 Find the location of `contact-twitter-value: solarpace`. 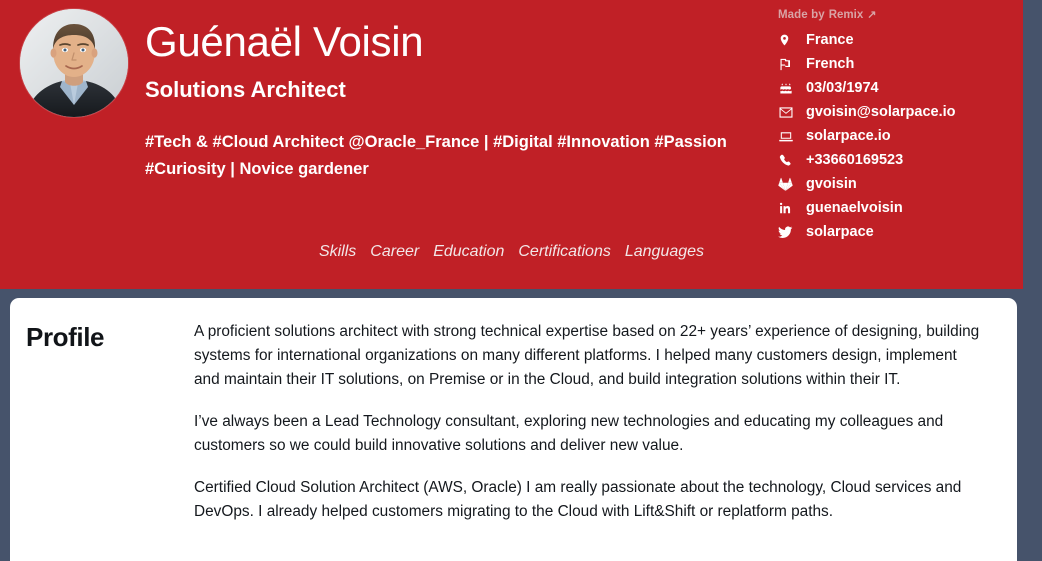

contact-twitter-value: solarpace is located at coordinates (840, 232).